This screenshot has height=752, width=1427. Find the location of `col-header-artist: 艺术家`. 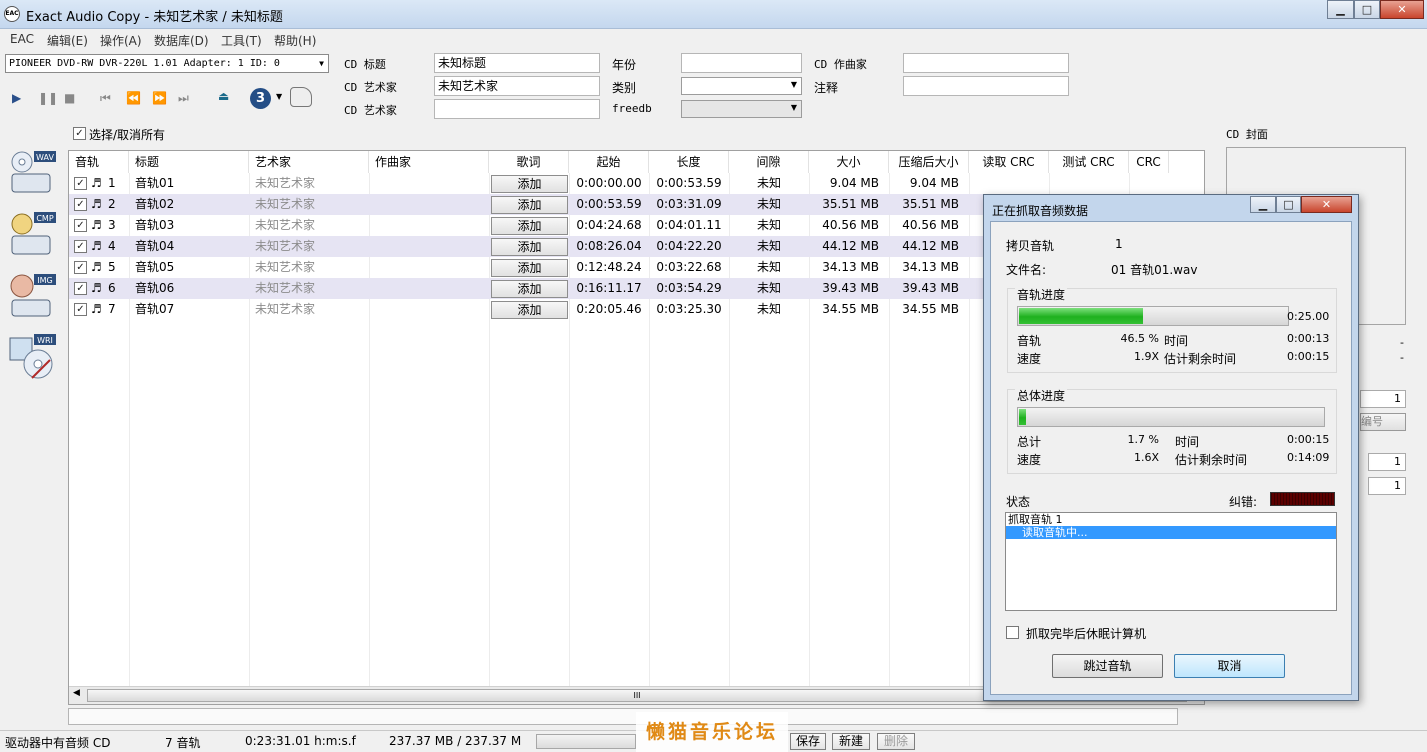

col-header-artist: 艺术家 is located at coordinates (309, 162).